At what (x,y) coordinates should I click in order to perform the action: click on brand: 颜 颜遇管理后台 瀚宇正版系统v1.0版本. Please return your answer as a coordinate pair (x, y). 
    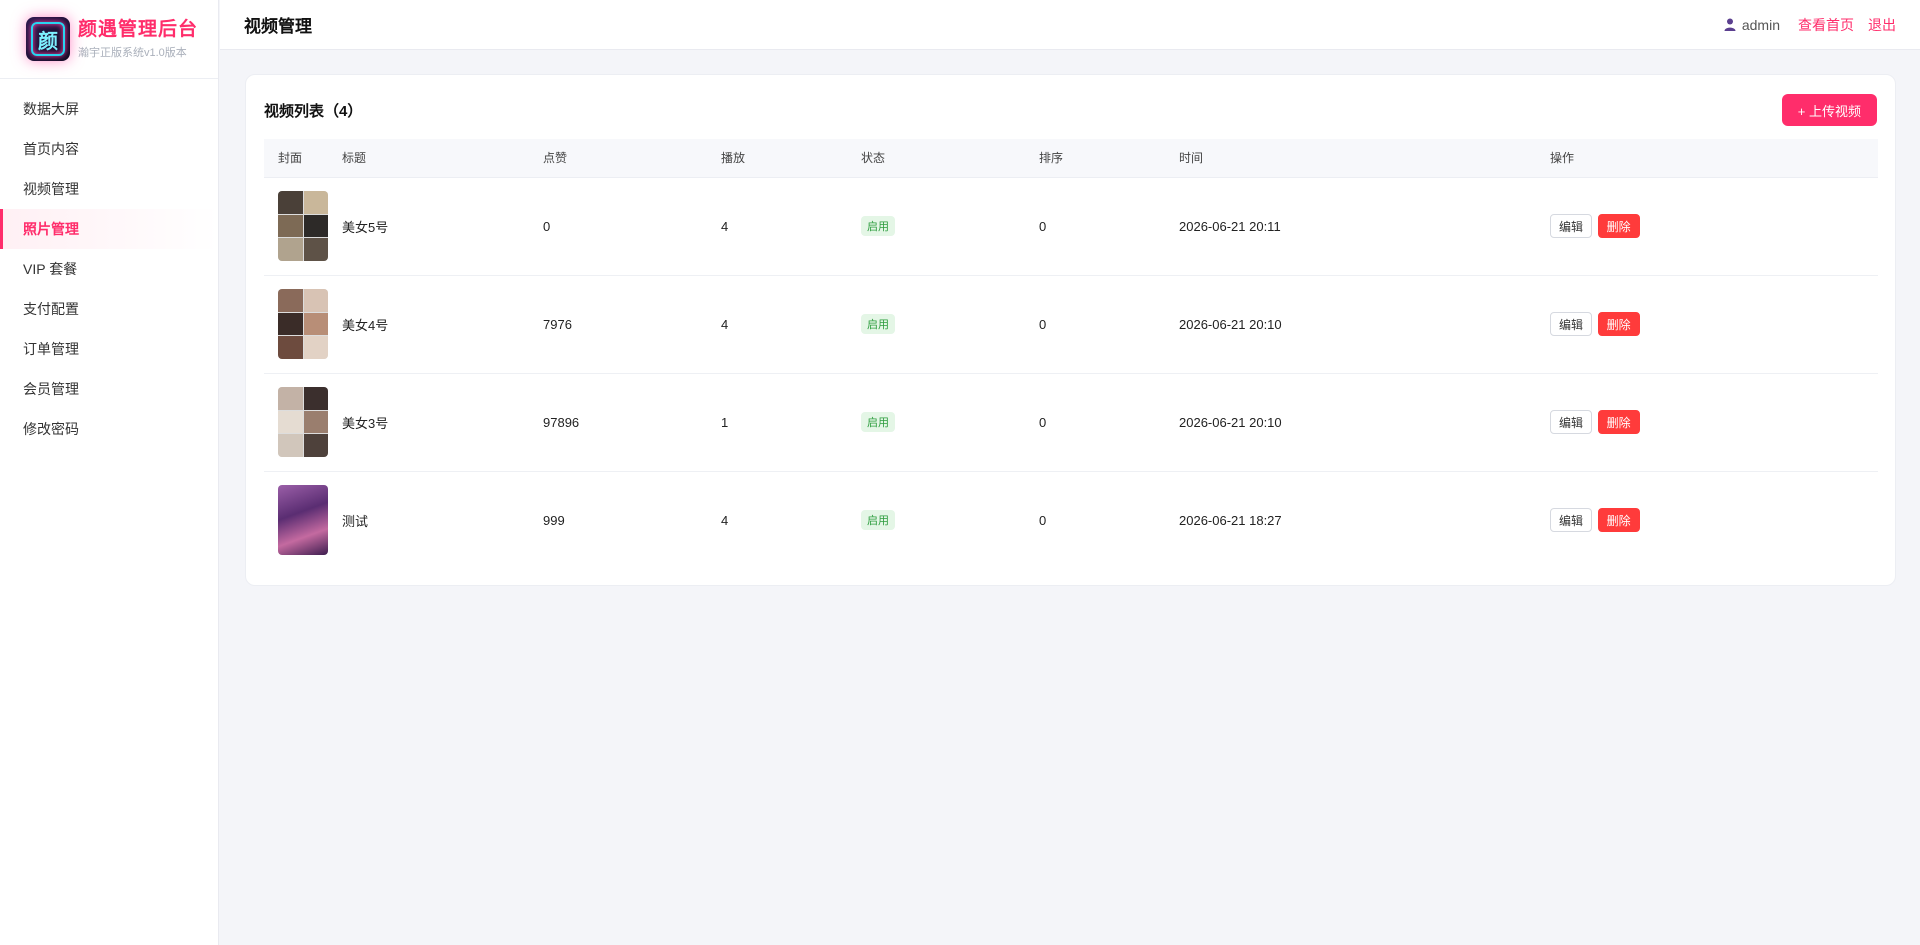
    Looking at the image, I should click on (109, 39).